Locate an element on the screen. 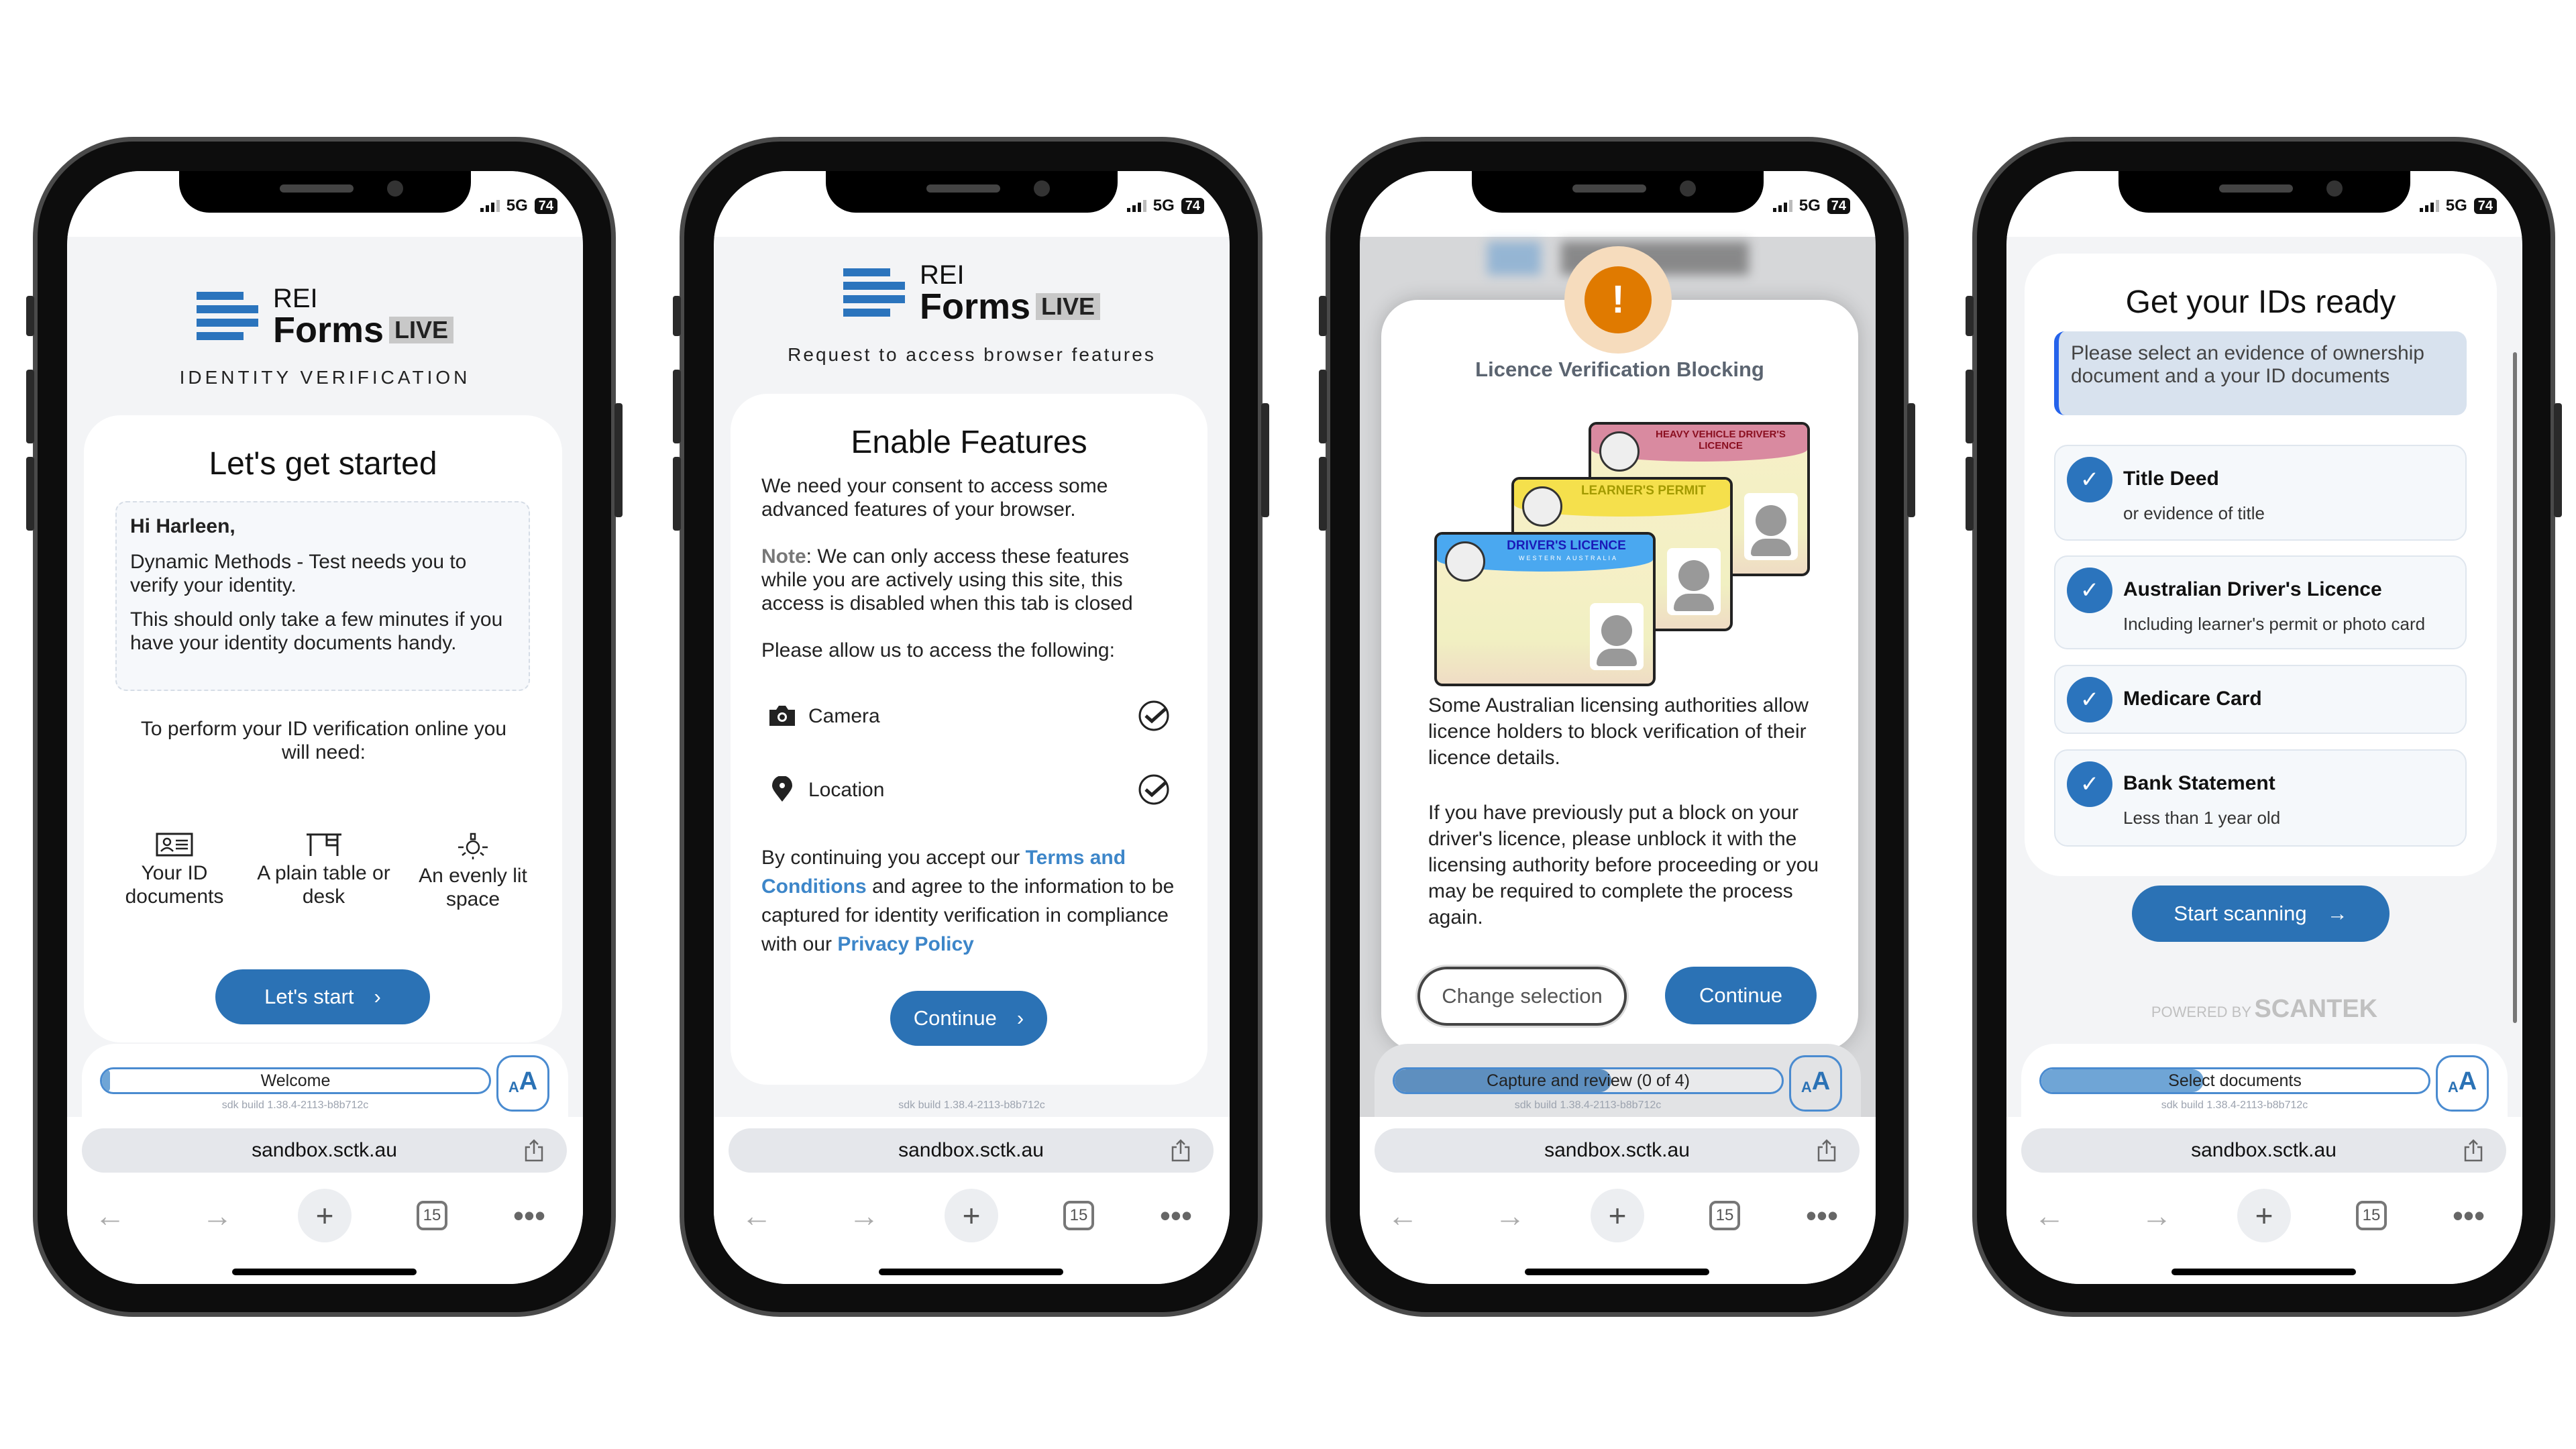  lets-start-button: Let's start › is located at coordinates (322, 996).